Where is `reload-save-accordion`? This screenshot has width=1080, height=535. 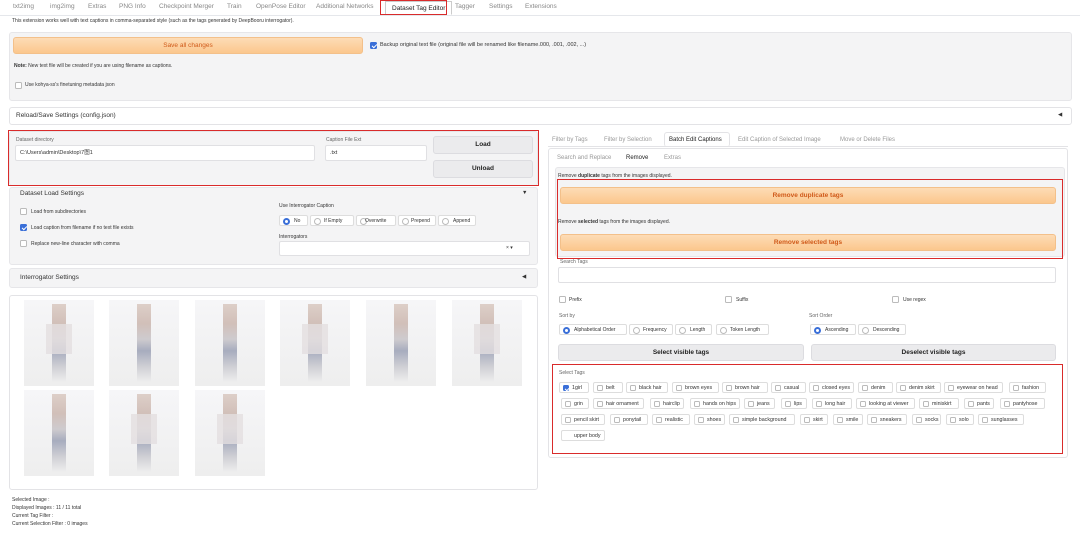
reload-save-accordion is located at coordinates (540, 116).